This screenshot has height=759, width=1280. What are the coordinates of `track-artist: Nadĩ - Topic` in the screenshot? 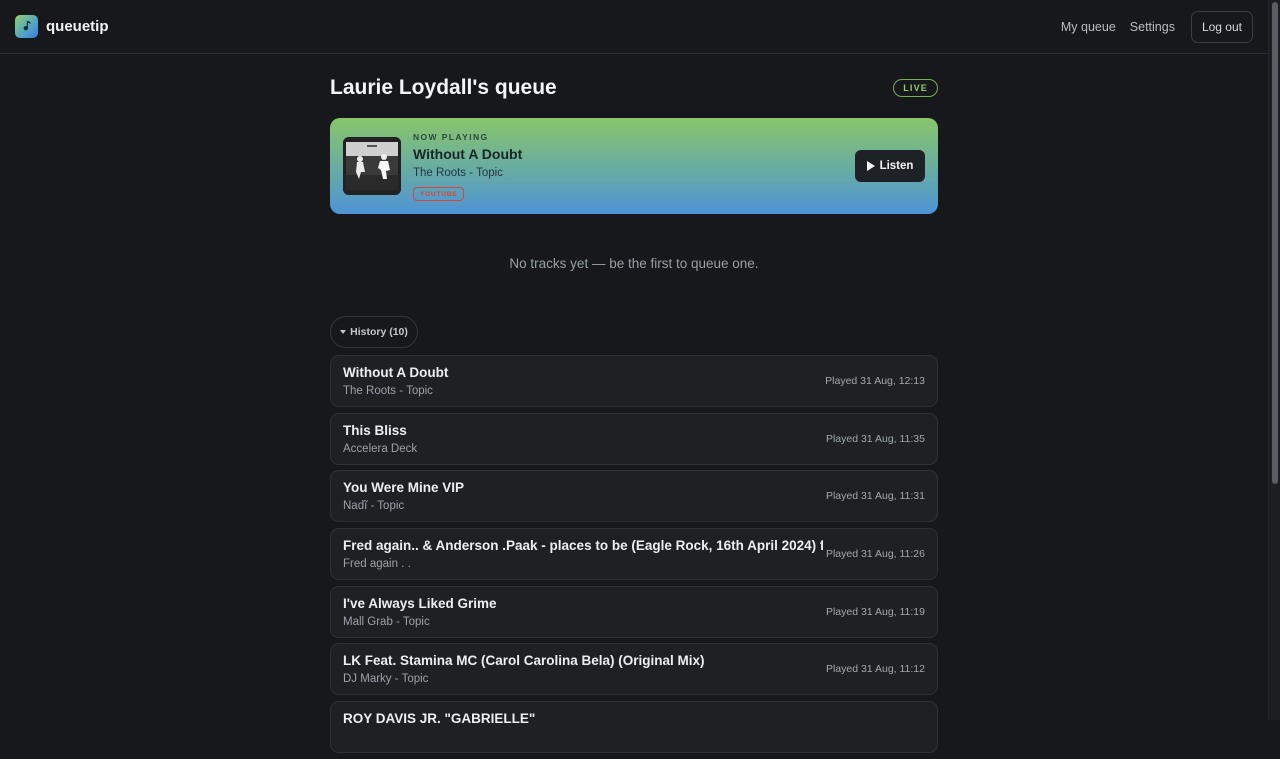 It's located at (374, 506).